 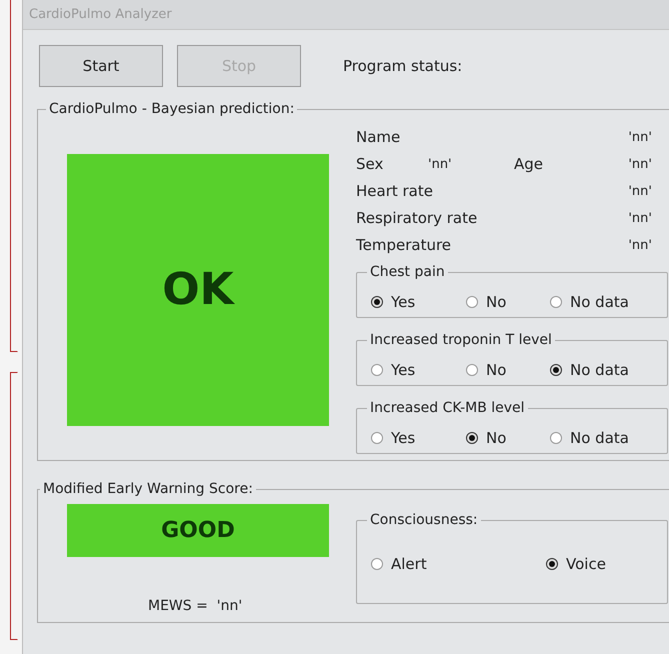 What do you see at coordinates (417, 218) in the screenshot?
I see `field-label: Respiratory rate` at bounding box center [417, 218].